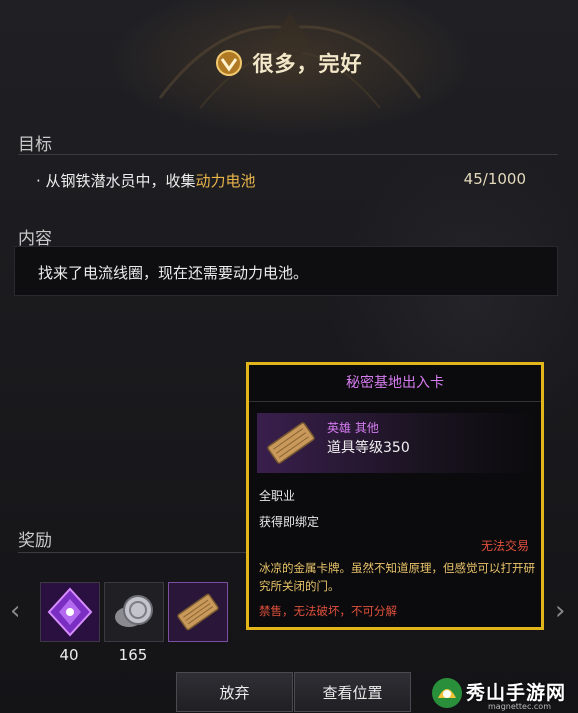  Describe the element at coordinates (281, 180) in the screenshot. I see `objective-row: · 从钢铁潜水员中，收集动力电池 45/1000` at that location.